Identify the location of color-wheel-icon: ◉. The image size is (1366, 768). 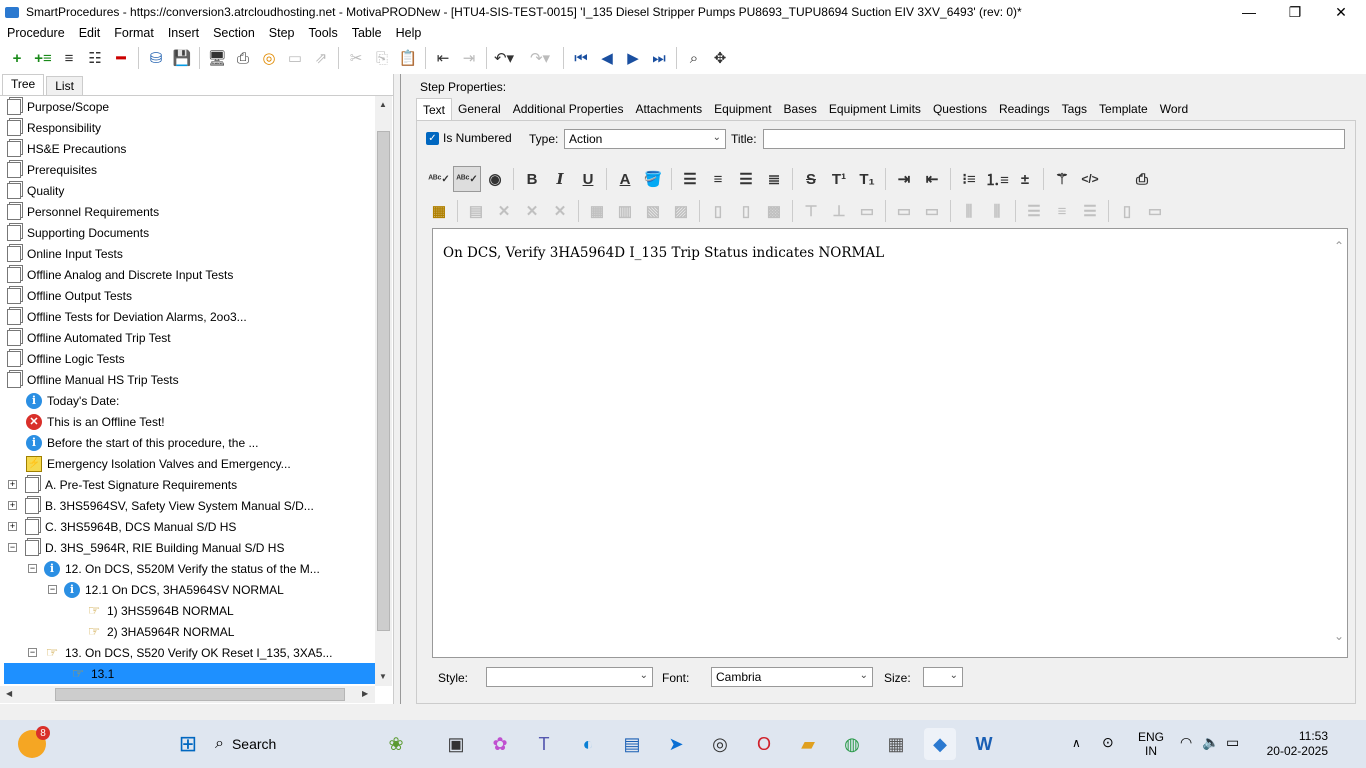
(495, 179).